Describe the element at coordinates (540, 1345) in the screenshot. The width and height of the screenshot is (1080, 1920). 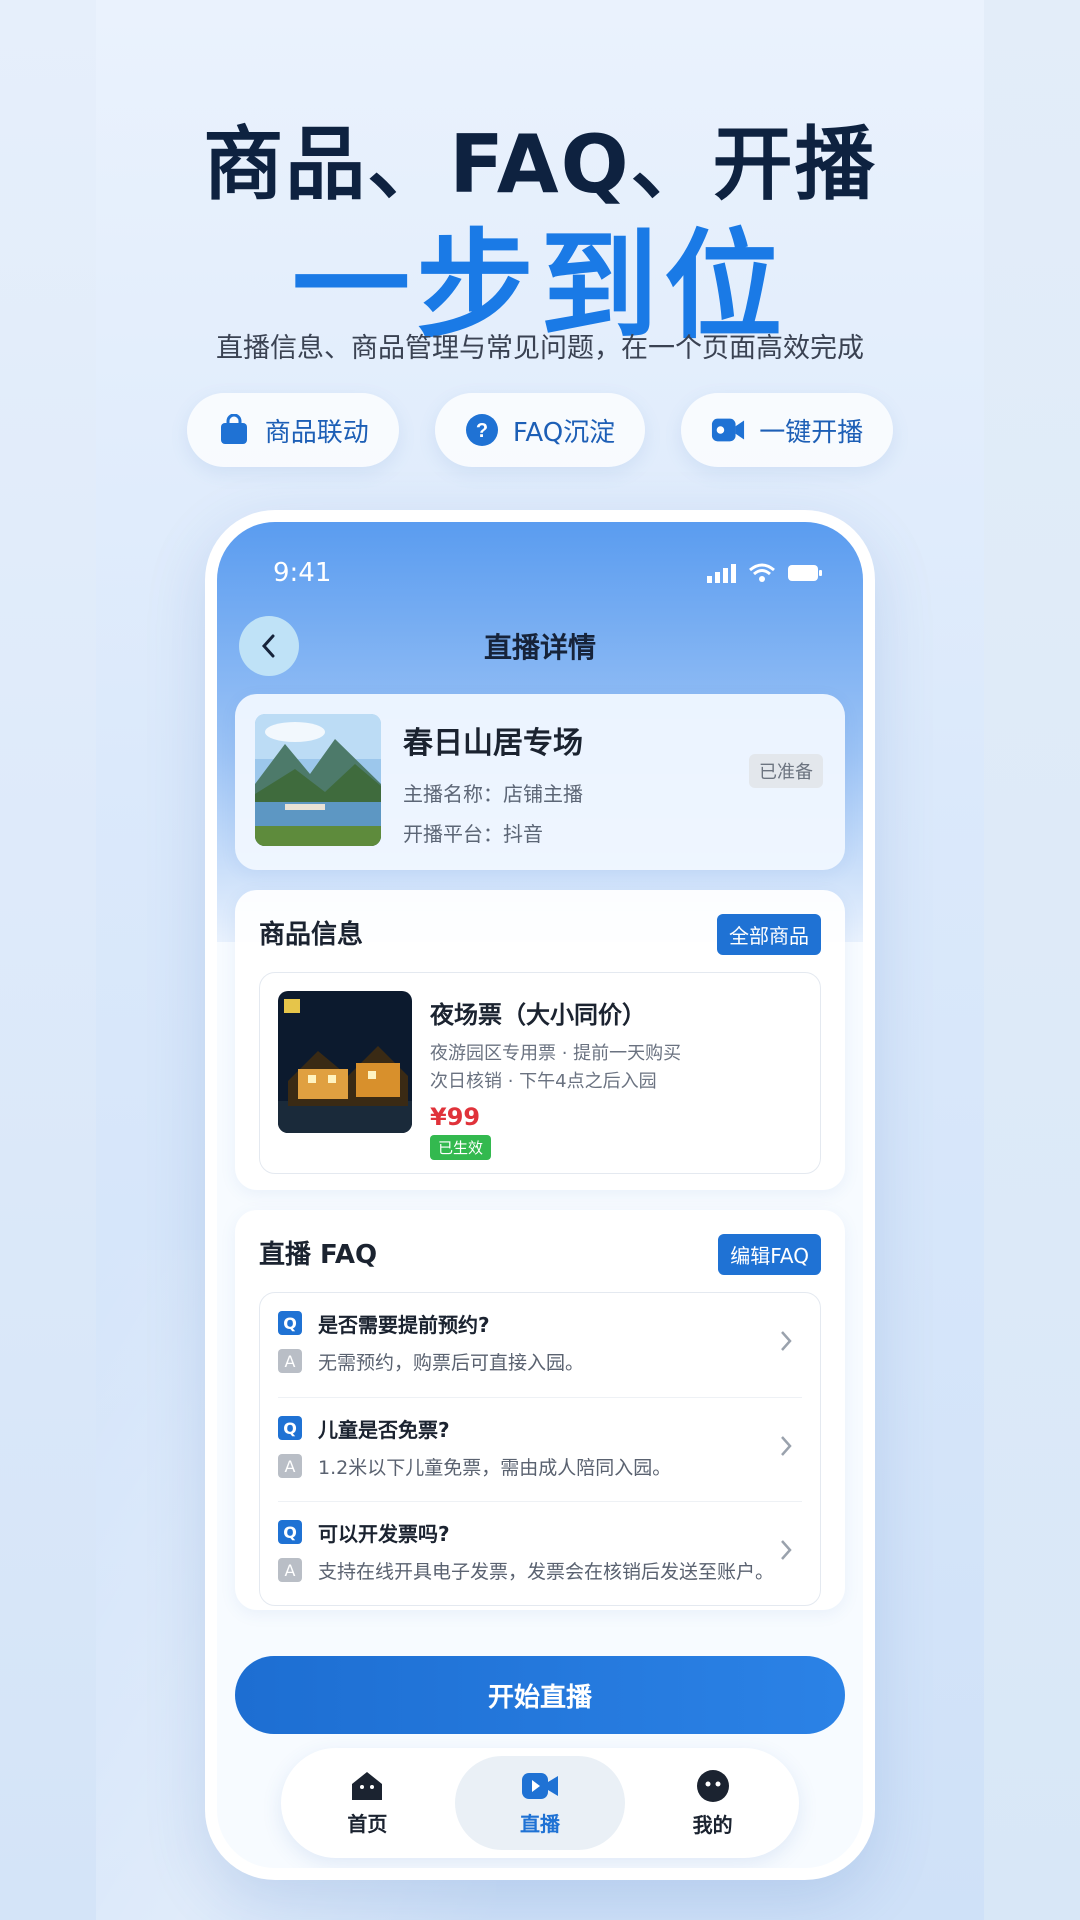
I see `faq-item: Q 是否需要提前预约? A 无需预约，购票后可直接入园。` at that location.